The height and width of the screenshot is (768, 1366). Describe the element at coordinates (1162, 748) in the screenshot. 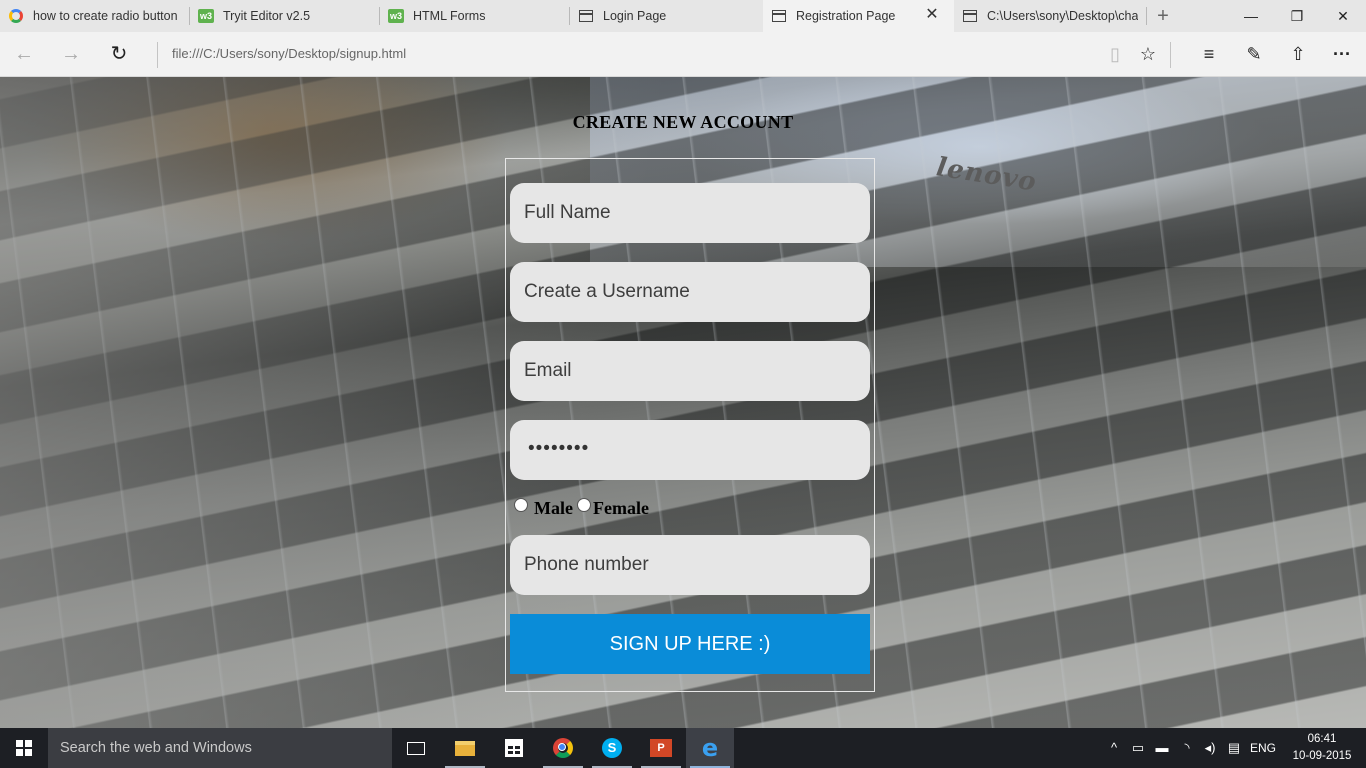

I see `battery-icon: ▬` at that location.